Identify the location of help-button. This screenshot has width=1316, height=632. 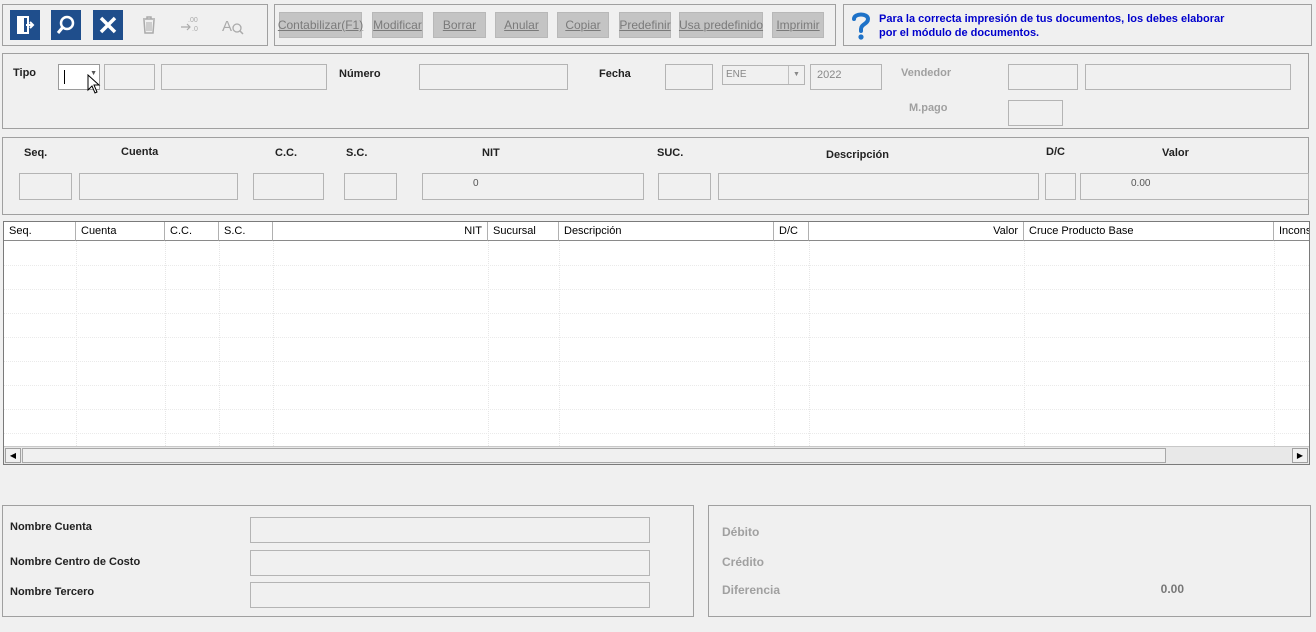
(861, 26).